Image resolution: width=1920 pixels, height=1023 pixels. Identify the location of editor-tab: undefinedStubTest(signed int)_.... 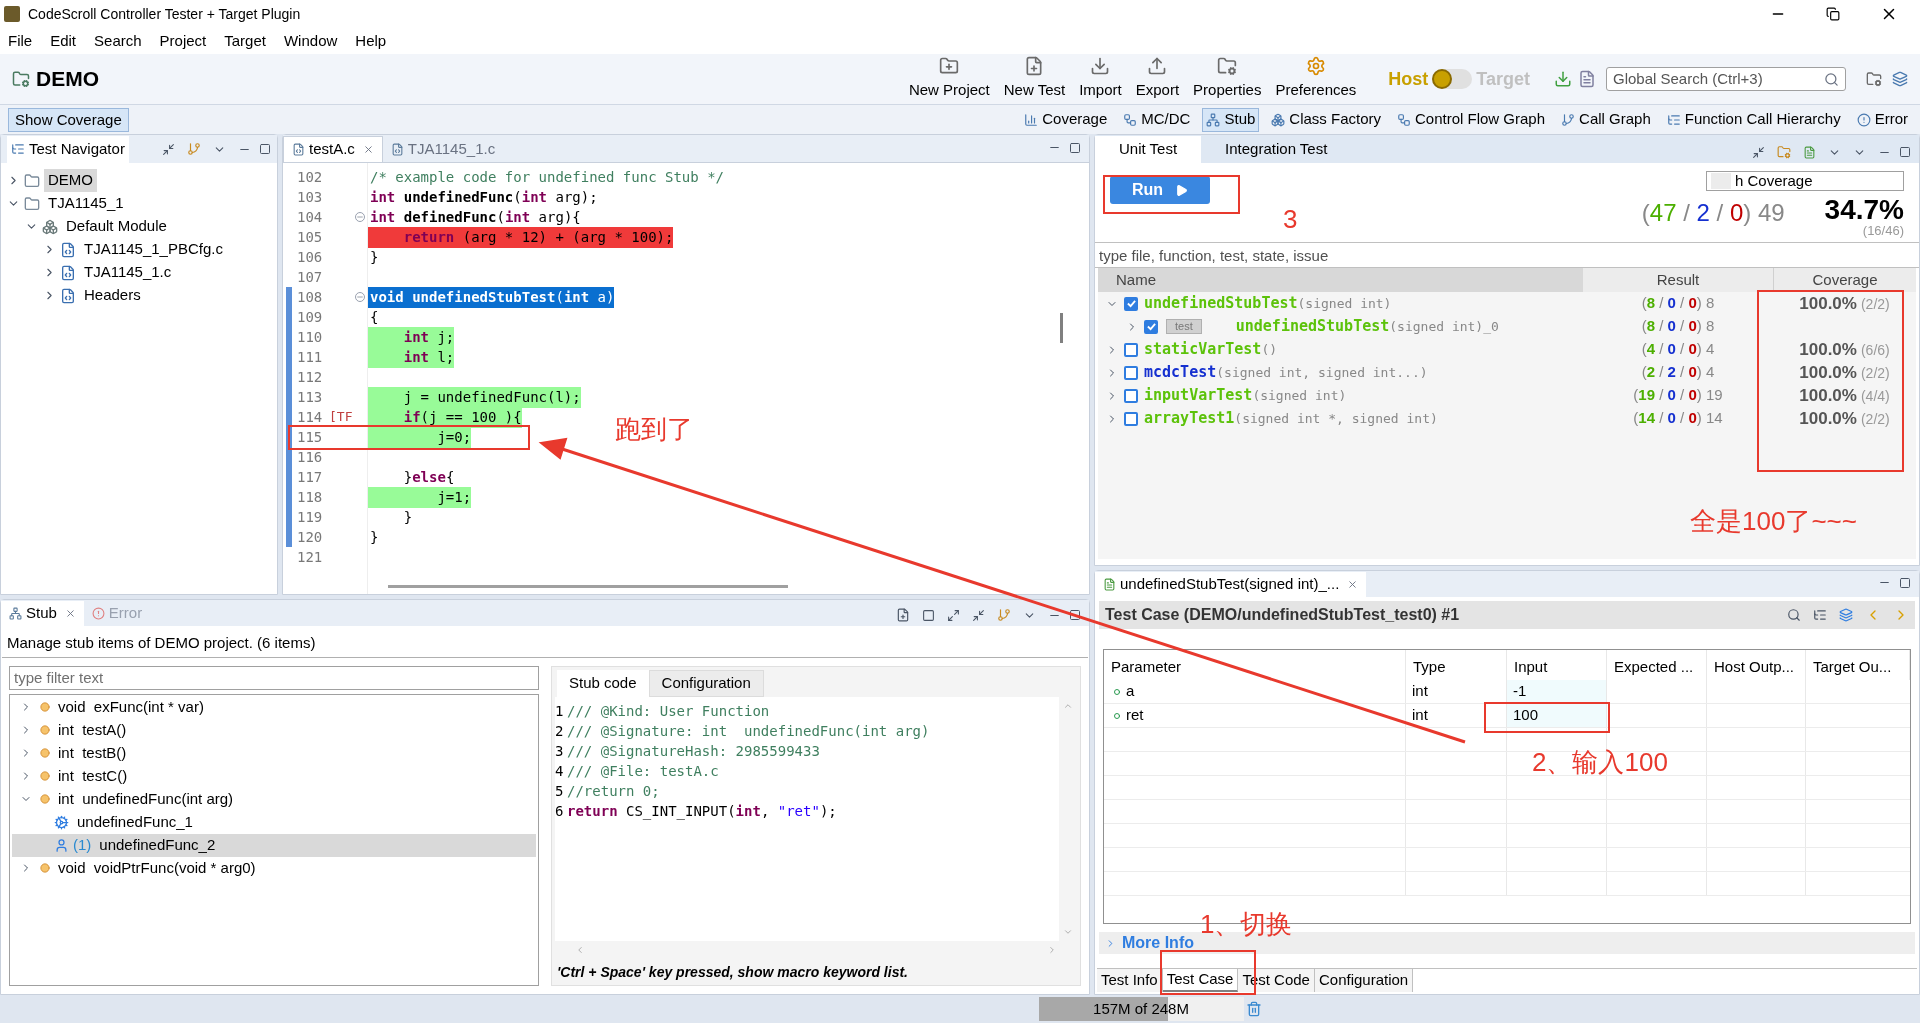
(1231, 584).